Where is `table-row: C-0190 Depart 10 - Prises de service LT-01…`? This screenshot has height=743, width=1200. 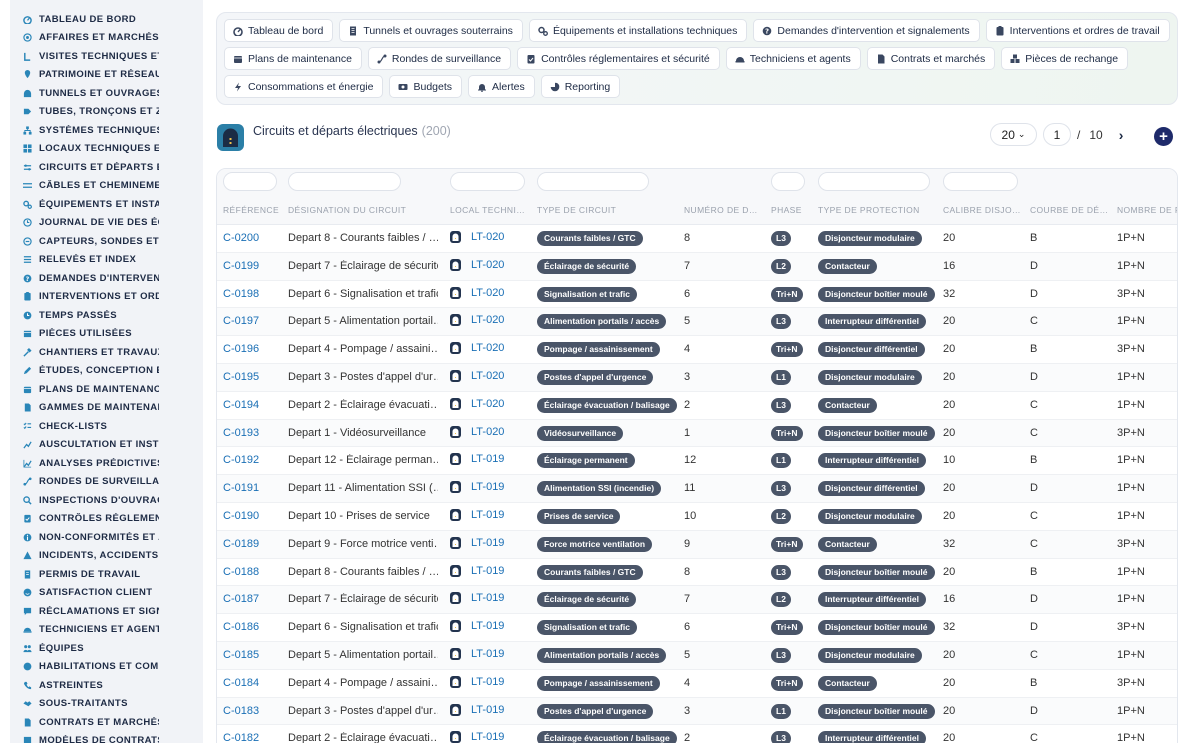 table-row: C-0190 Depart 10 - Prises de service LT-01… is located at coordinates (697, 517).